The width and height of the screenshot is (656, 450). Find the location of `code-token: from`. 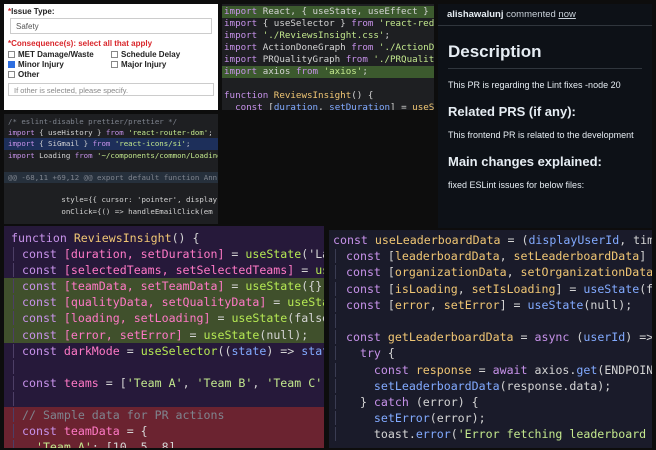

code-token: from is located at coordinates (103, 144).